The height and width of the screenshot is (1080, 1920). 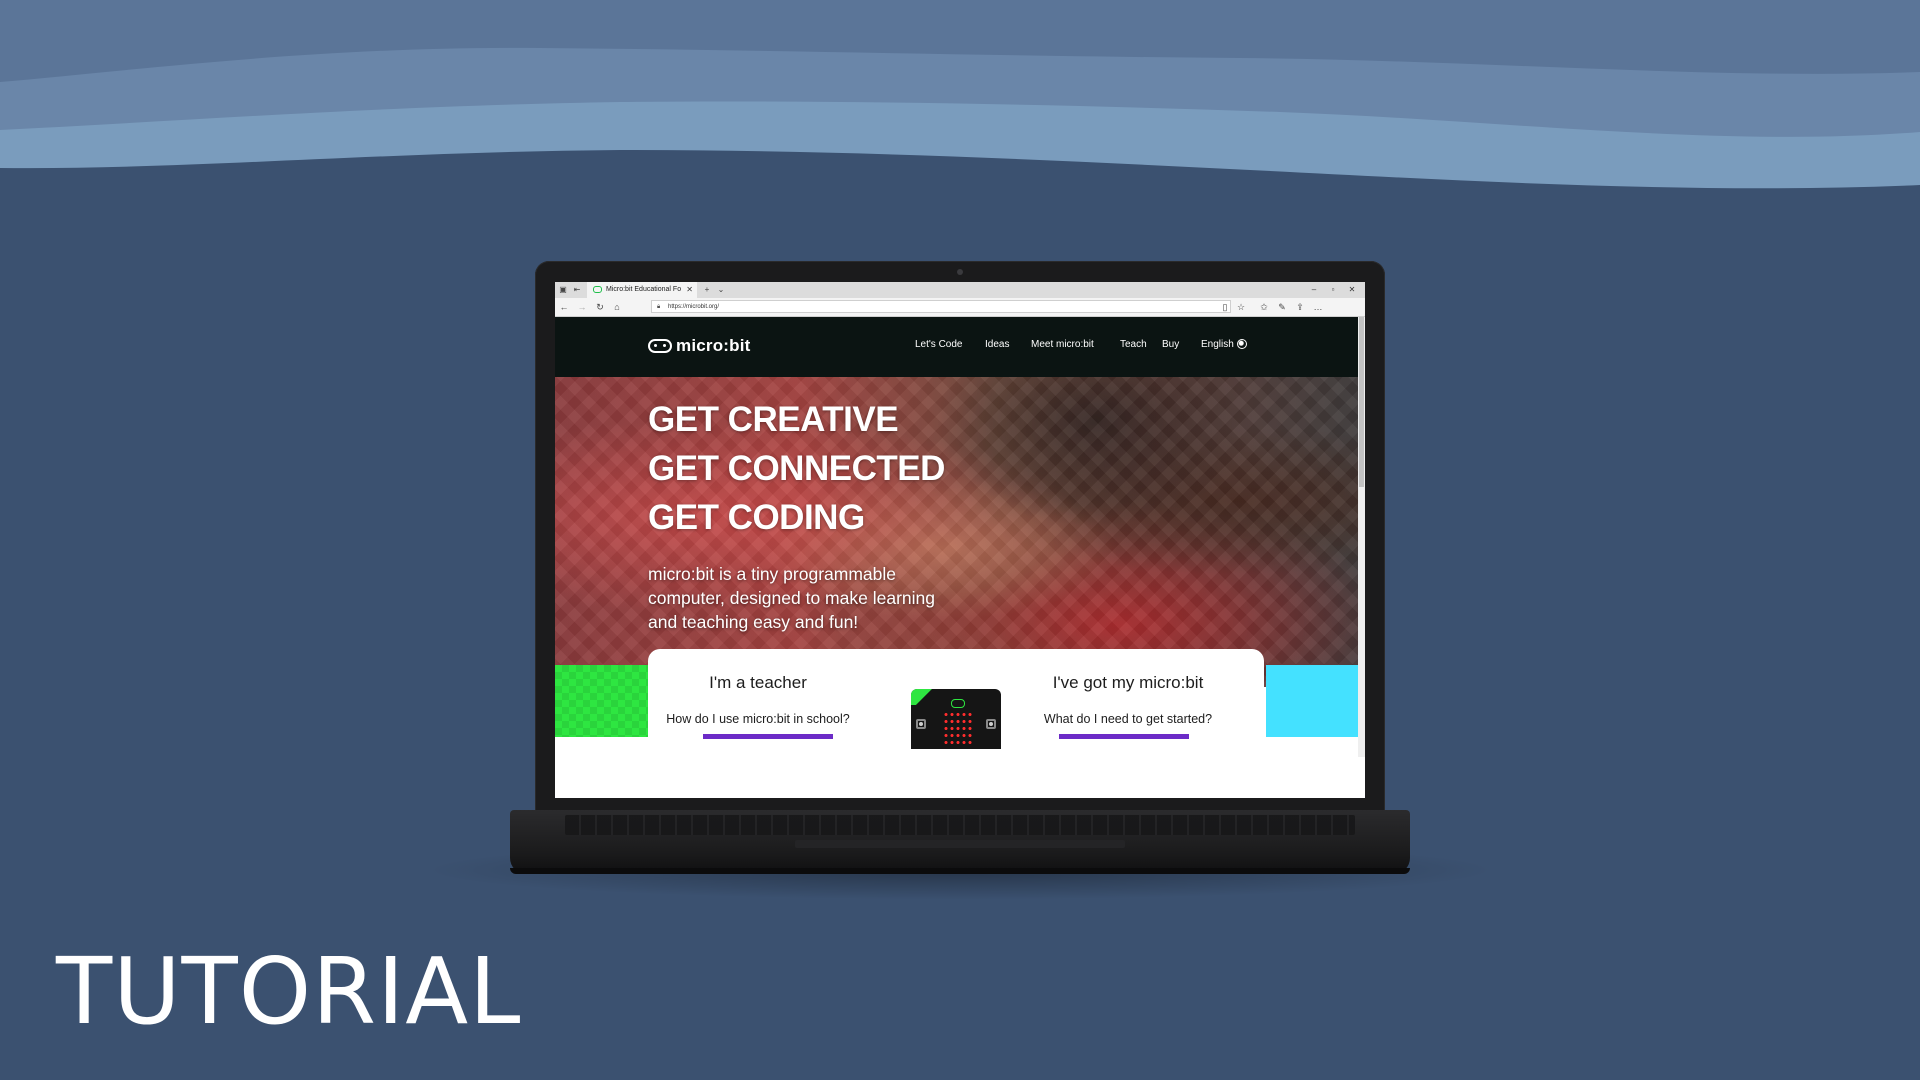 I want to click on lock-icon: 🔒︎, so click(x=659, y=307).